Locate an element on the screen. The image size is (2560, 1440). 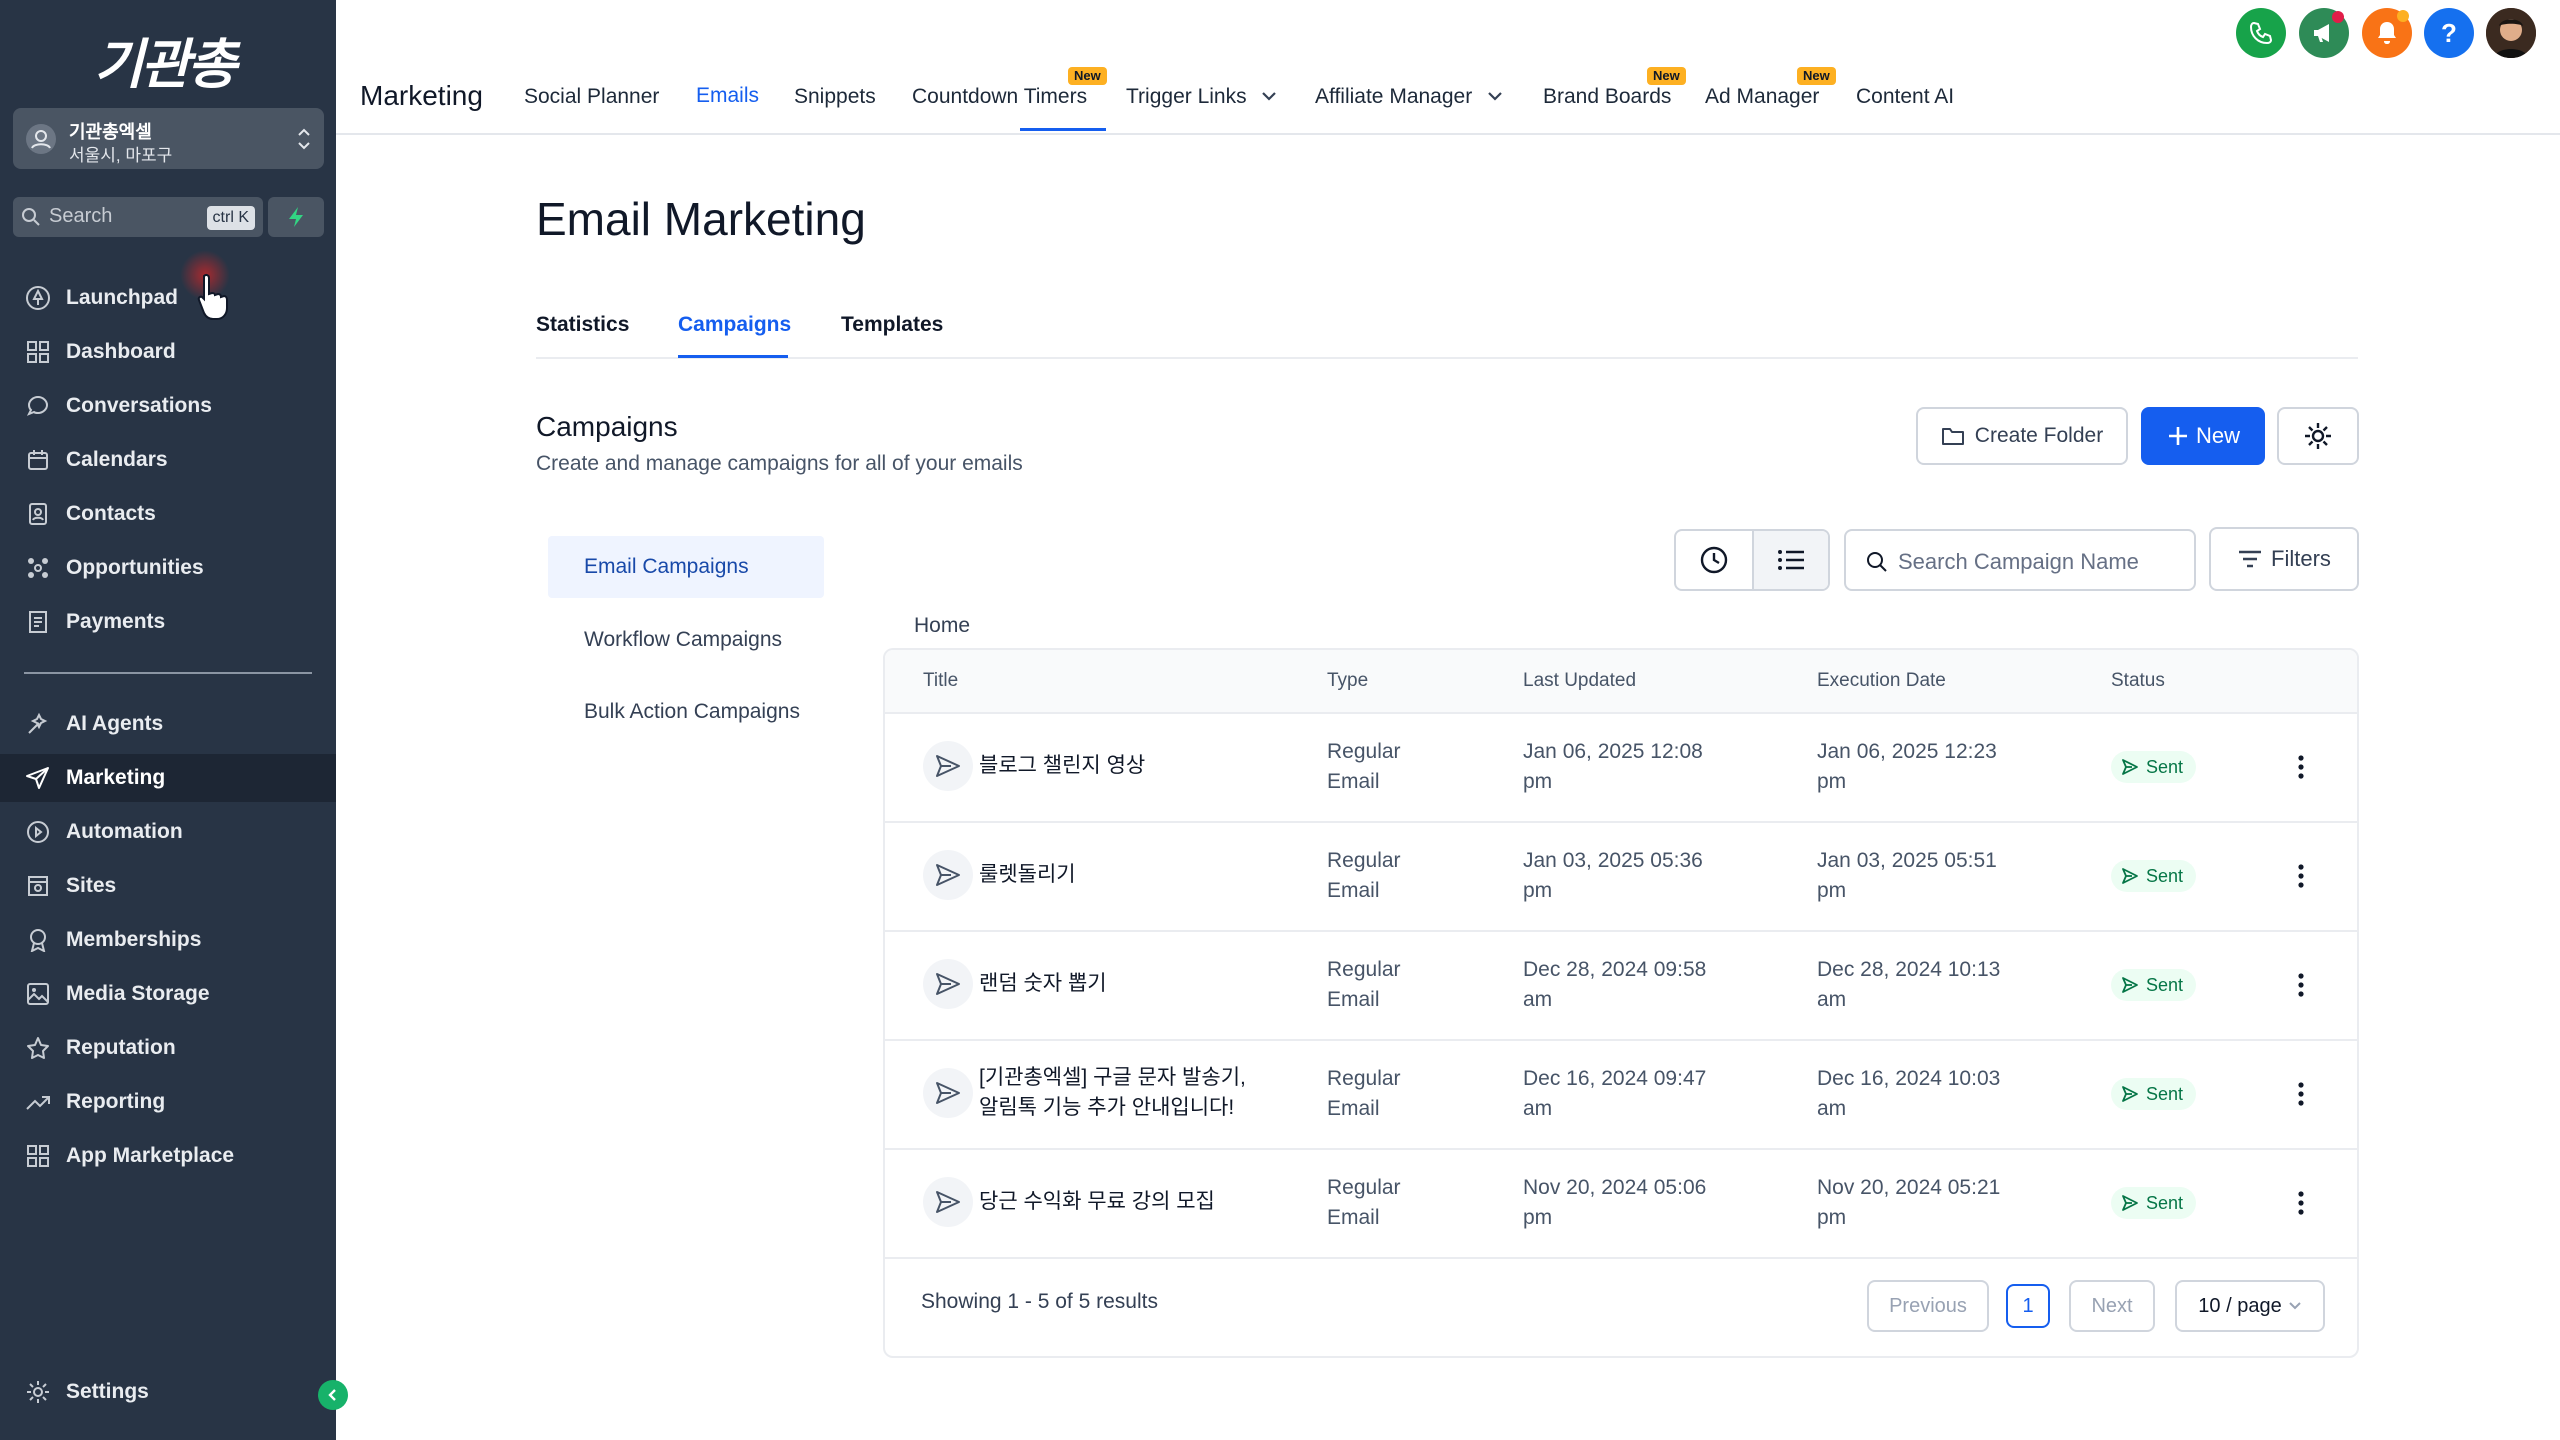
date-line: Jan 06, 2025 12:23 is located at coordinates (1907, 751).